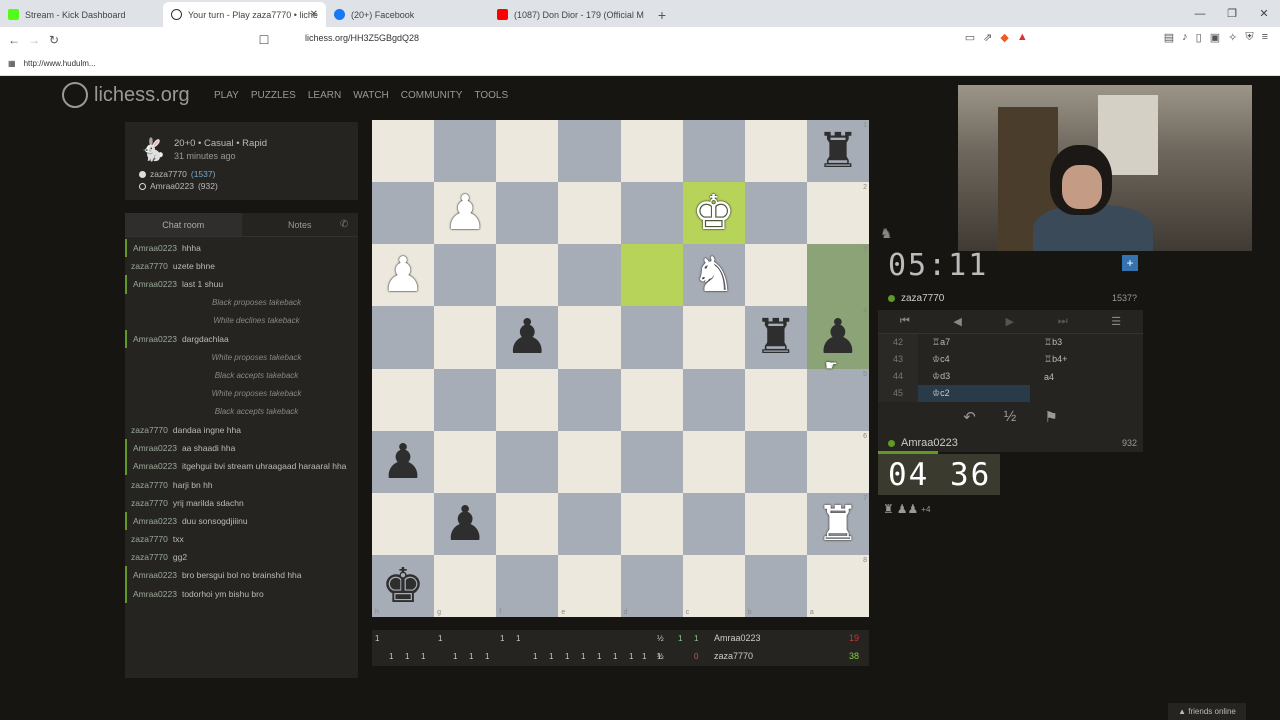 This screenshot has width=1280, height=720. I want to click on square-e1, so click(589, 151).